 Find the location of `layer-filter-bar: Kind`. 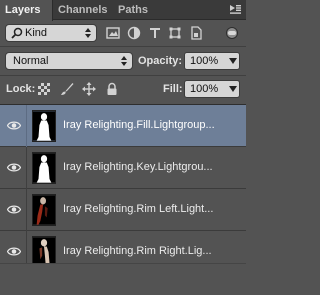

layer-filter-bar: Kind is located at coordinates (123, 33).